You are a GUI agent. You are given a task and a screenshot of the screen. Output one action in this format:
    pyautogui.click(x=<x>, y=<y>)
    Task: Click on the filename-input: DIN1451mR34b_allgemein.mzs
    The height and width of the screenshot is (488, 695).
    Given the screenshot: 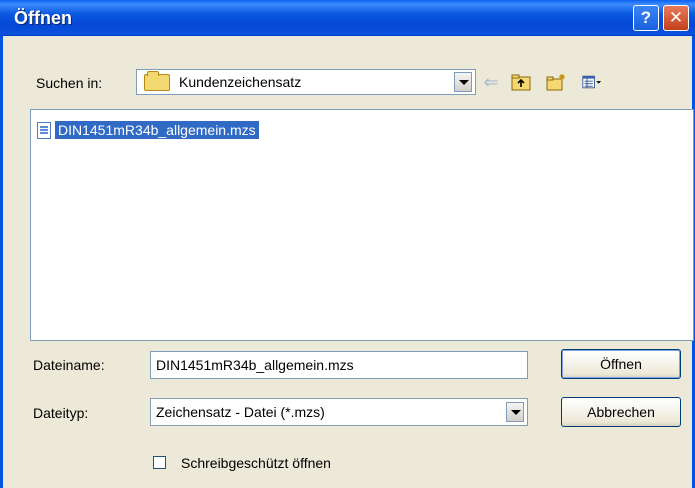 What is the action you would take?
    pyautogui.click(x=339, y=365)
    